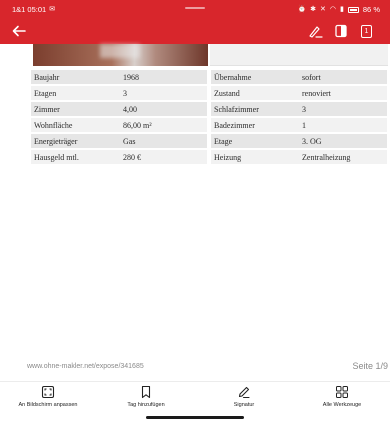 This screenshot has width=390, height=424. Describe the element at coordinates (343, 77) in the screenshot. I see `spec-value: sofort` at that location.